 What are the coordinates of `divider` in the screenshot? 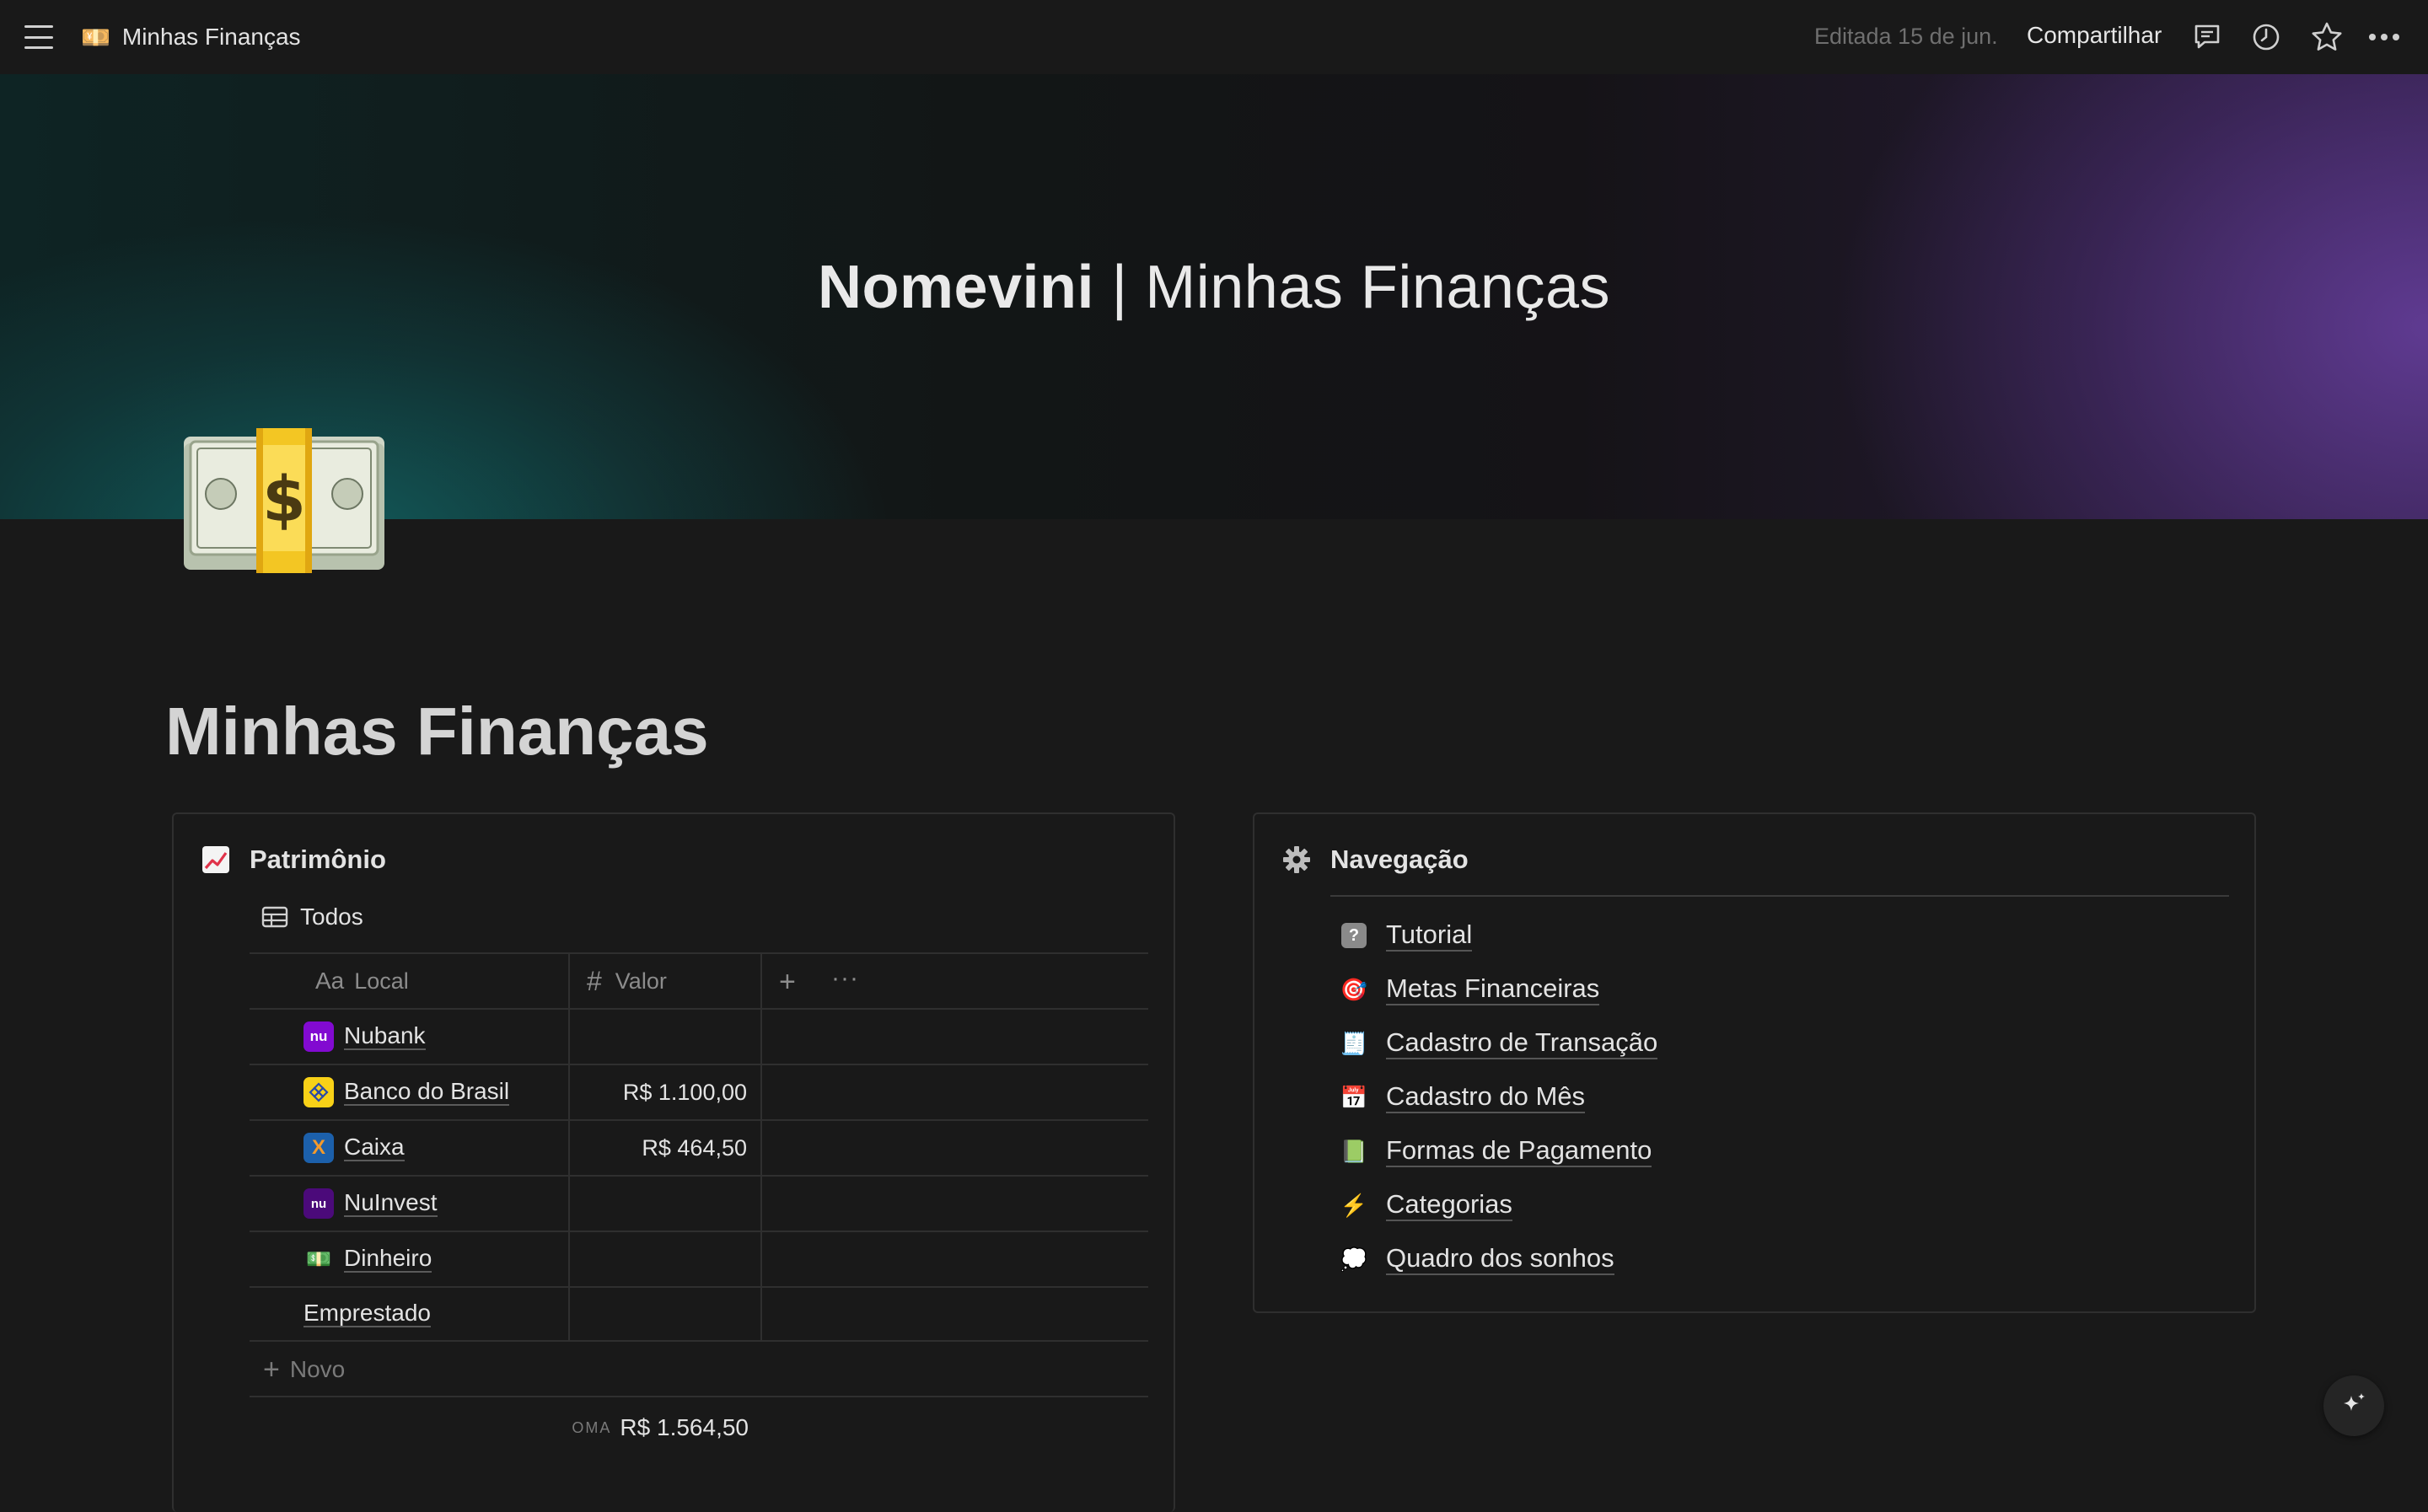 It's located at (1779, 896).